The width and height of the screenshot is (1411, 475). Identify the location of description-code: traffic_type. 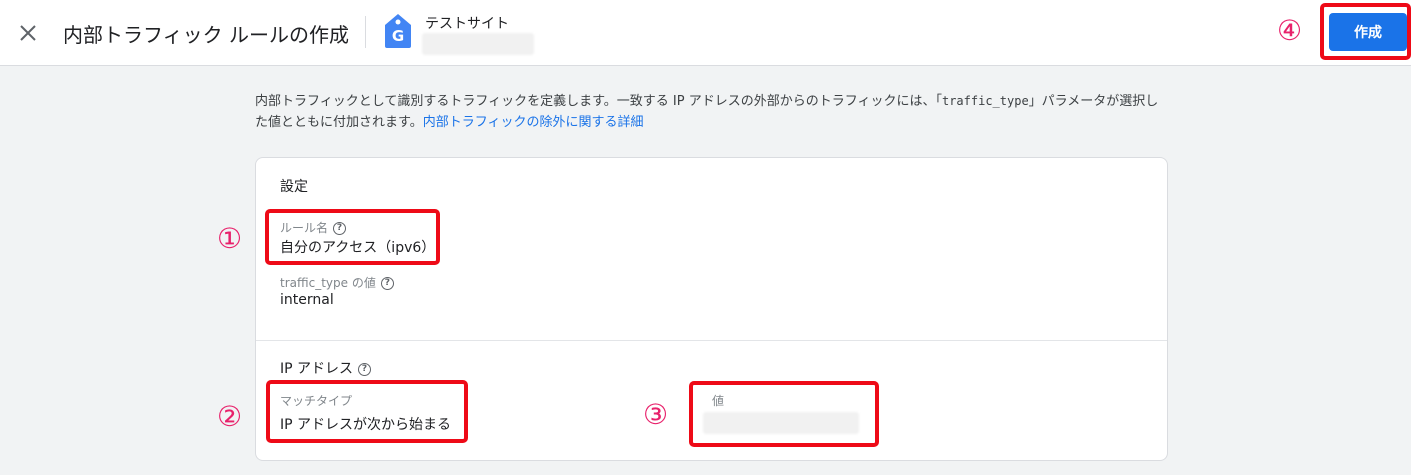
(985, 101).